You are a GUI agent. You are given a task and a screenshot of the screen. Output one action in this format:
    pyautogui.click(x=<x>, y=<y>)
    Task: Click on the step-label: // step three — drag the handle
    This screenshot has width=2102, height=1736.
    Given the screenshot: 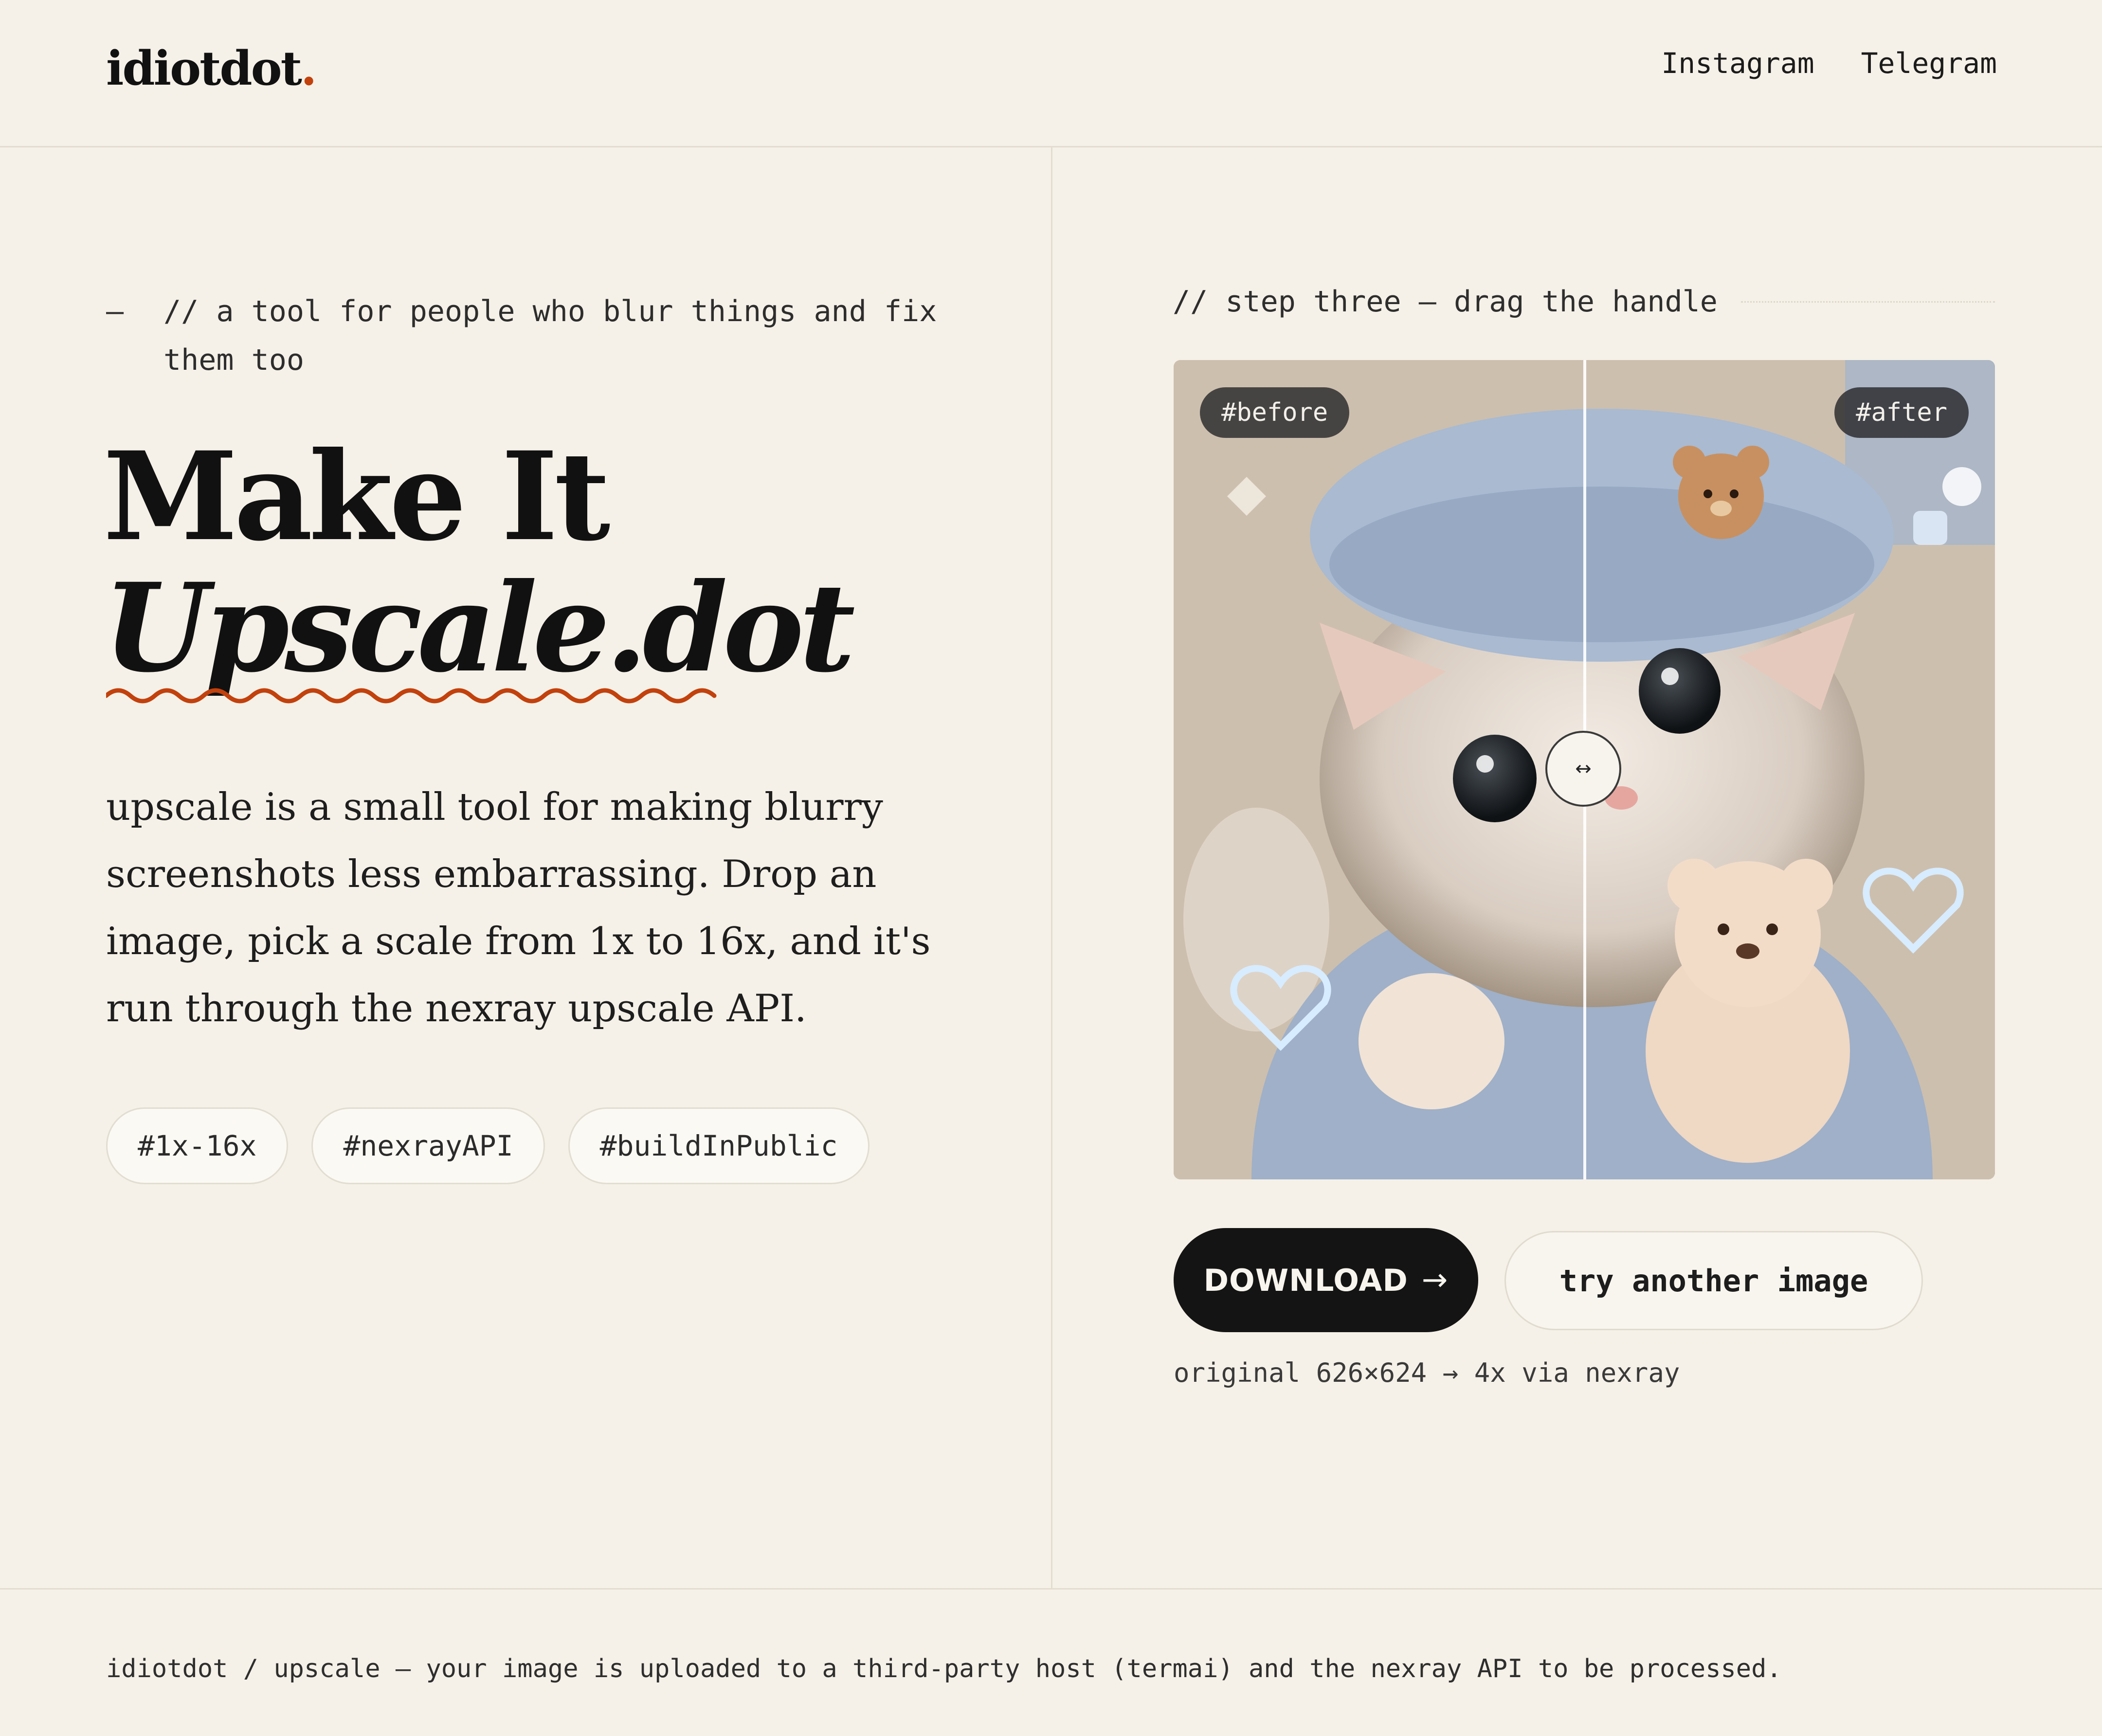 What is the action you would take?
    pyautogui.click(x=1445, y=302)
    